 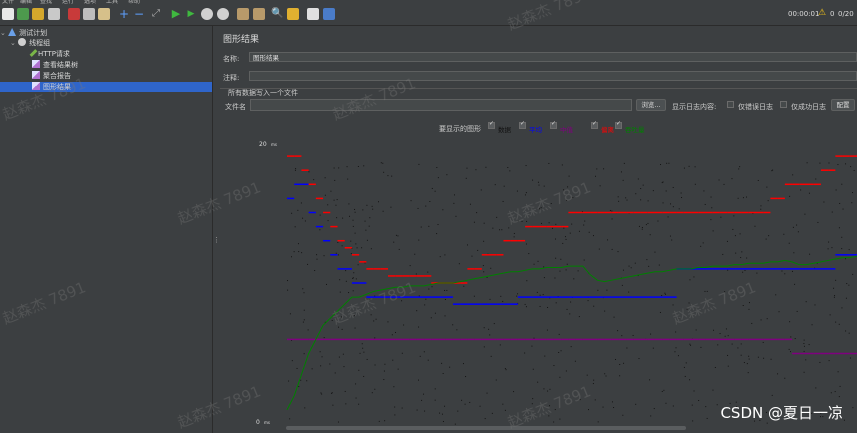 What do you see at coordinates (843, 105) in the screenshot?
I see `configure-button: 配置` at bounding box center [843, 105].